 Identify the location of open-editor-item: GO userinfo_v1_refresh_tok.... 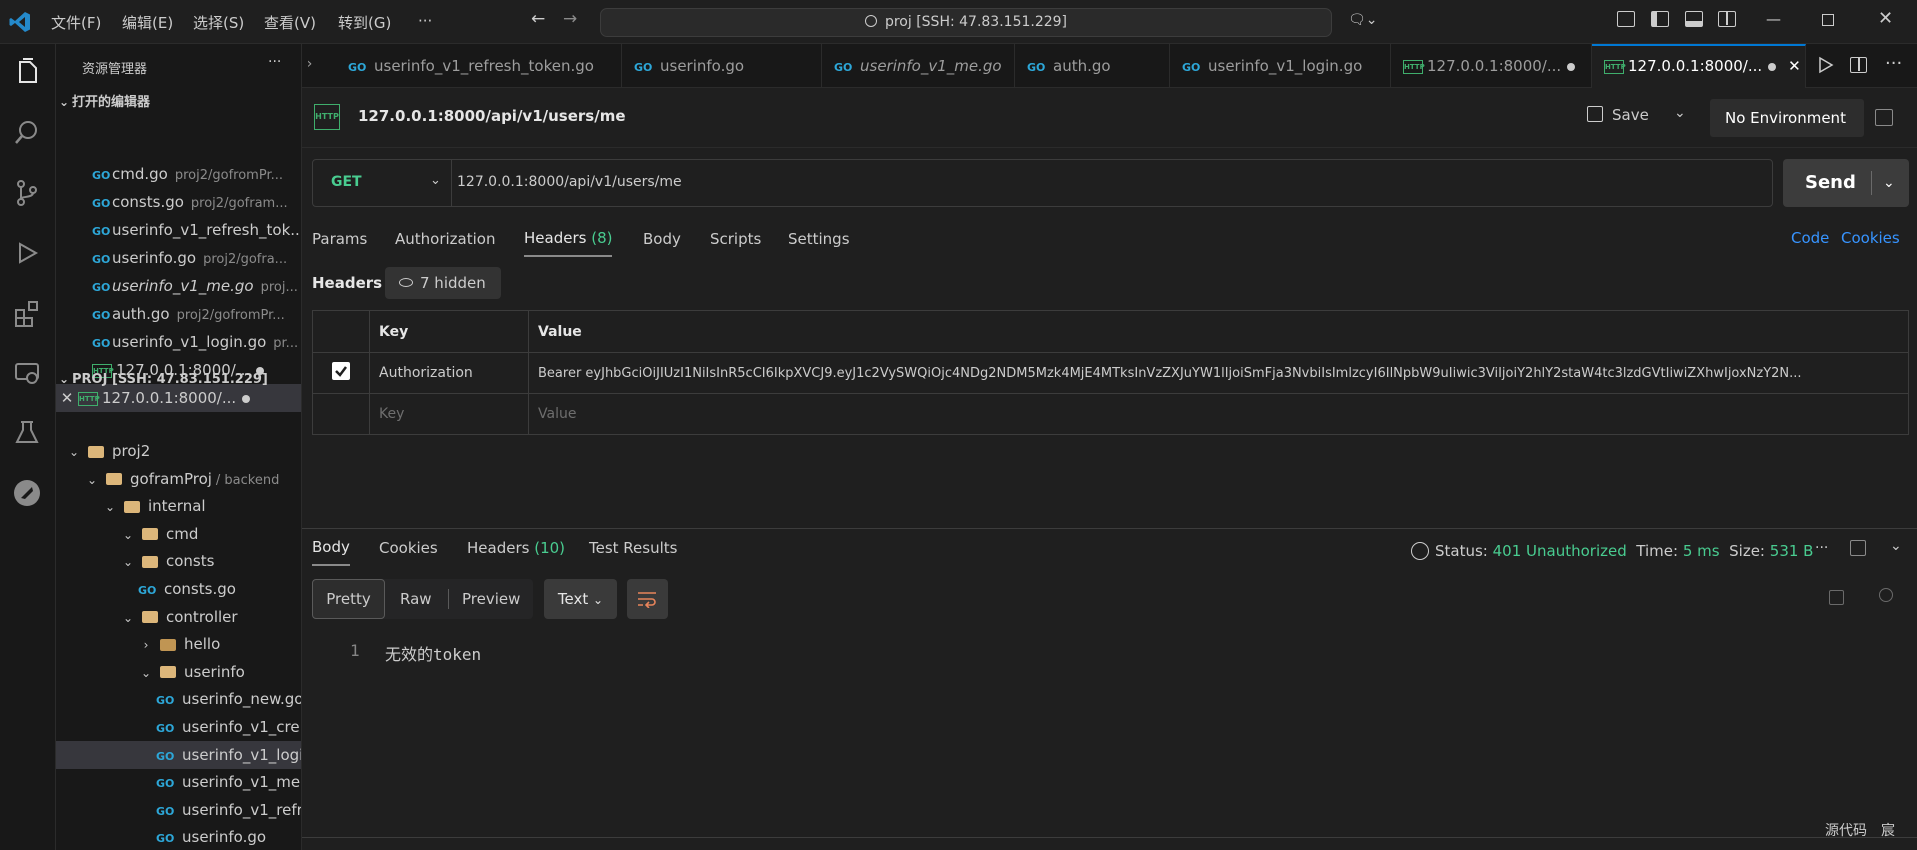
(178, 230).